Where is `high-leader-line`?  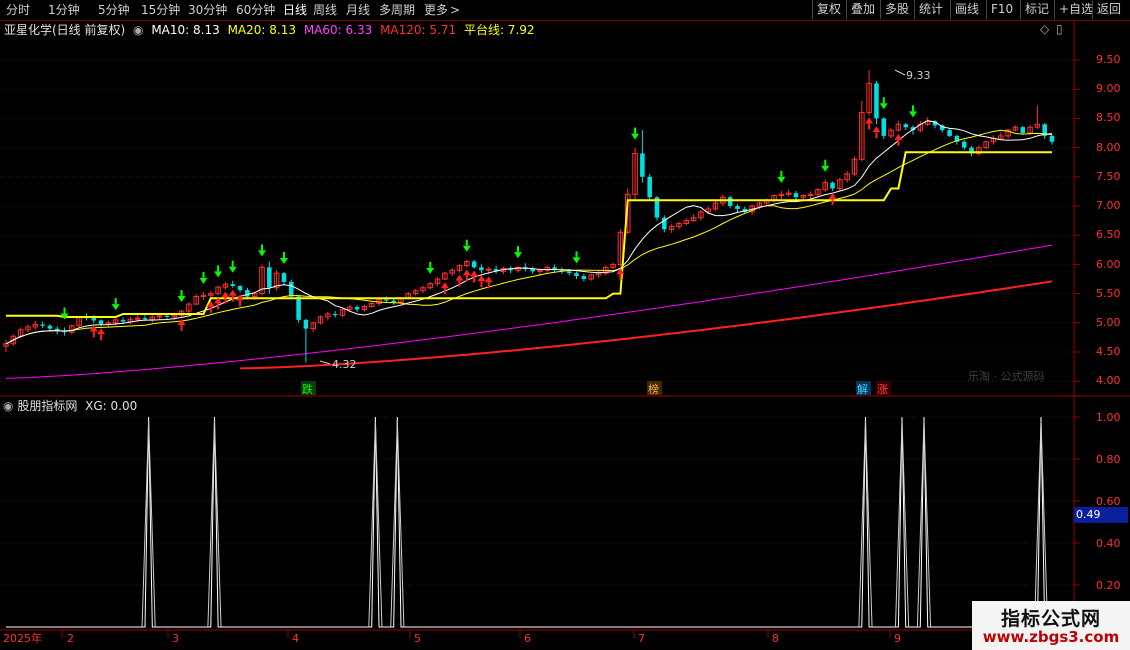 high-leader-line is located at coordinates (900, 72).